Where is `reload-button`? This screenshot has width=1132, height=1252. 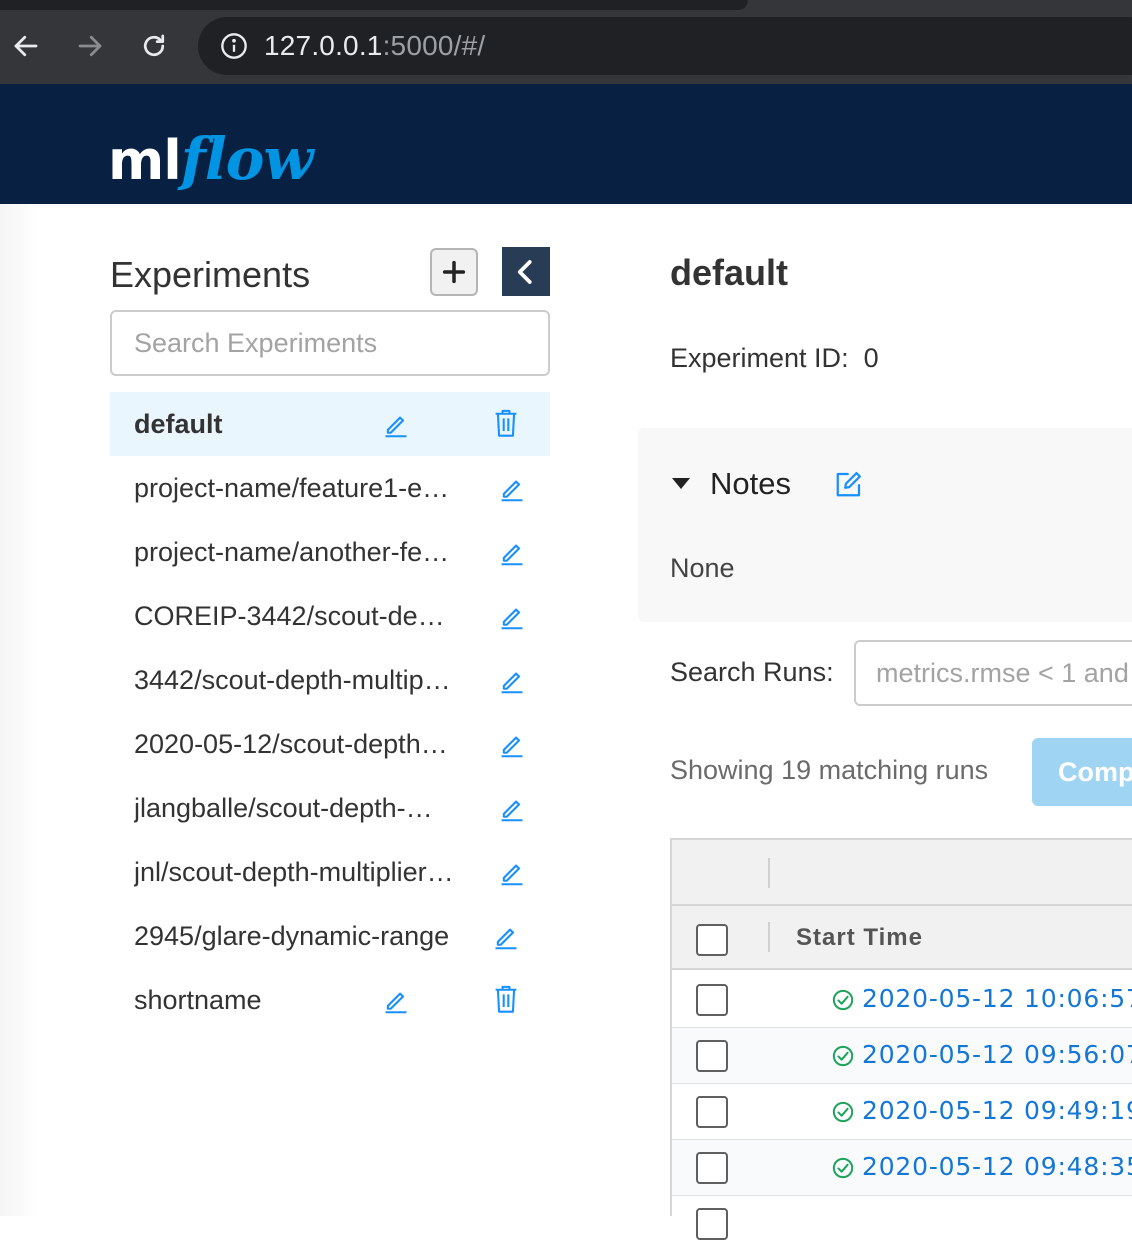 reload-button is located at coordinates (154, 46).